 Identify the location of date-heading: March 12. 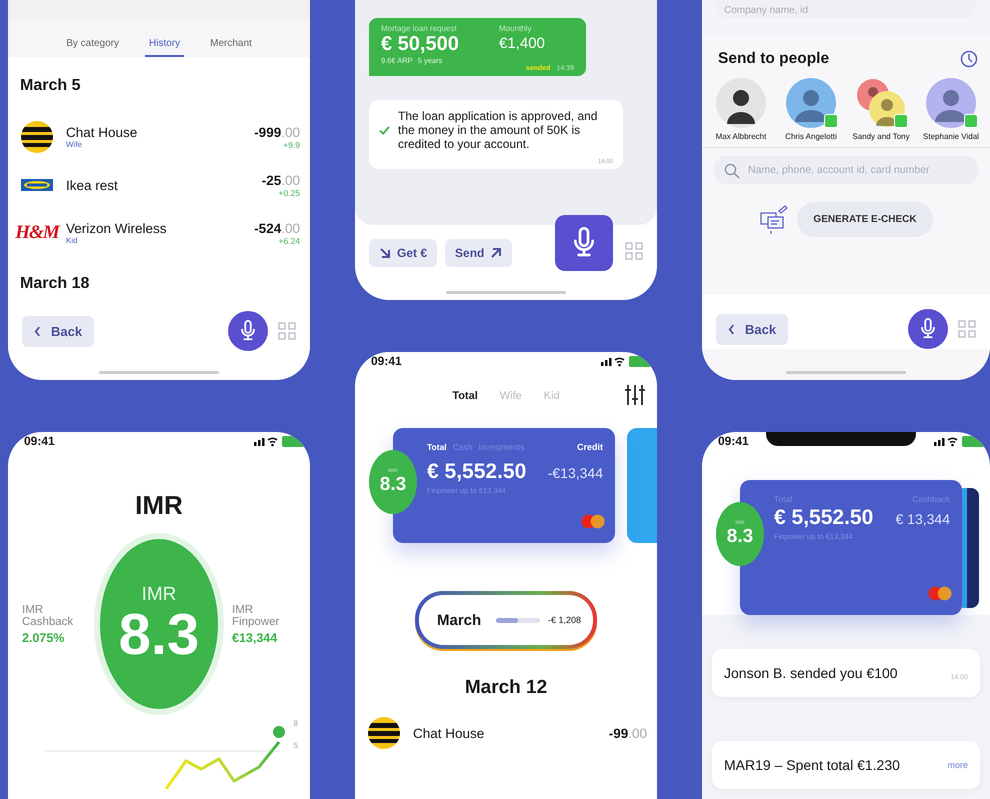
(506, 688).